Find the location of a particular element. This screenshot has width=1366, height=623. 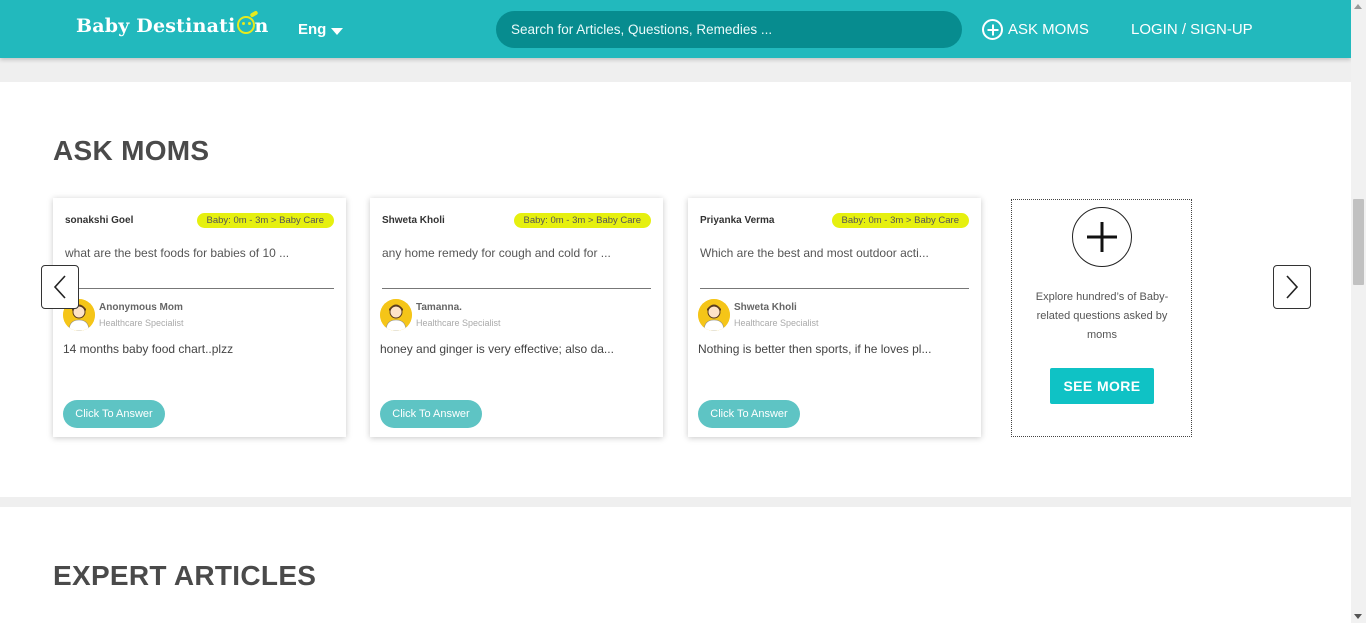

ask-moms-nav-button: ASK MOMS is located at coordinates (1035, 29).